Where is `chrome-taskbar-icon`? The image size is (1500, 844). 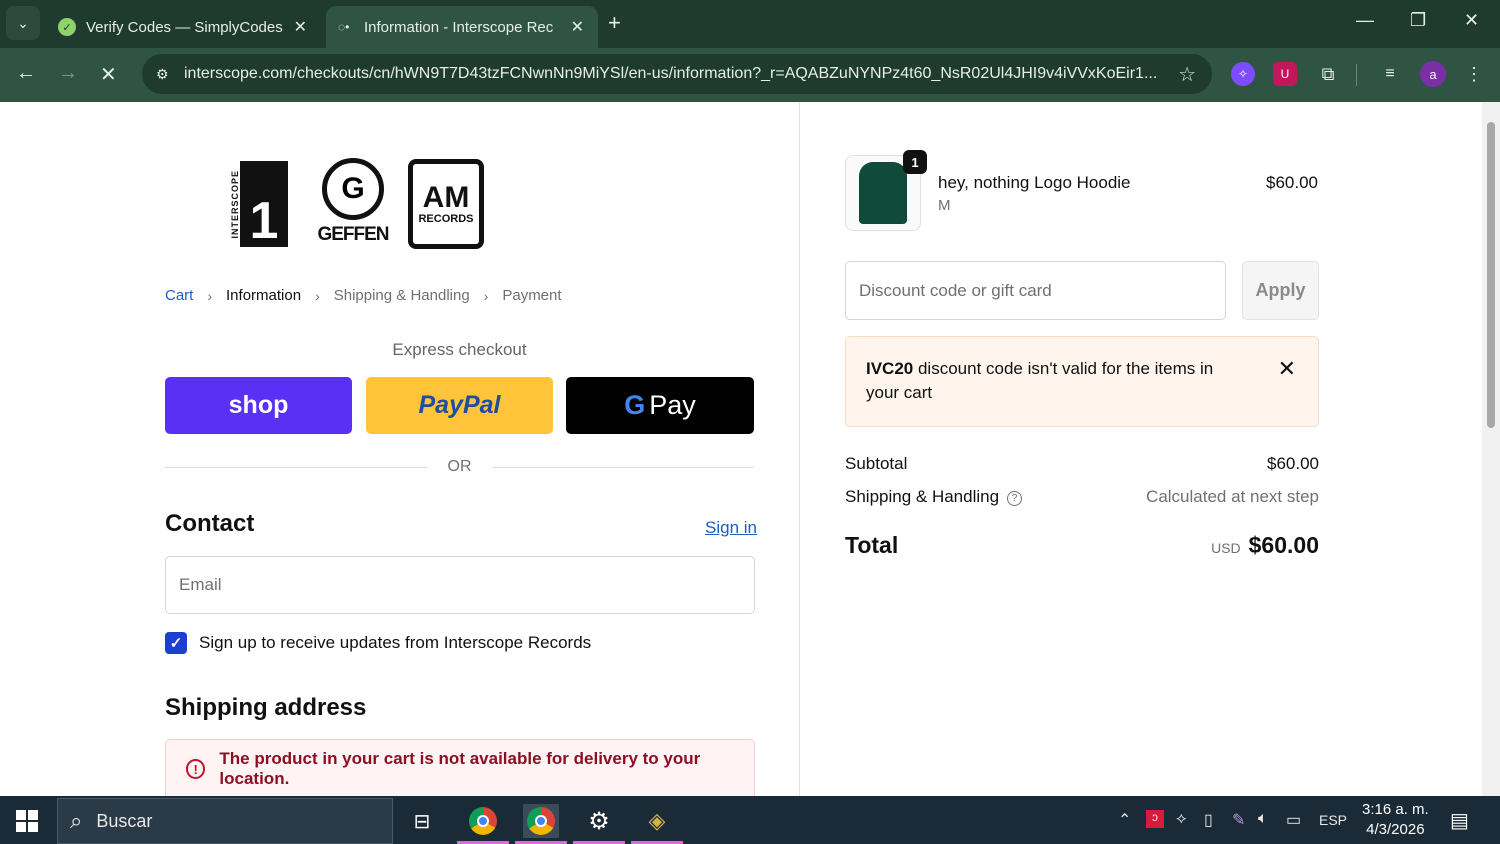
chrome-taskbar-icon is located at coordinates (483, 824).